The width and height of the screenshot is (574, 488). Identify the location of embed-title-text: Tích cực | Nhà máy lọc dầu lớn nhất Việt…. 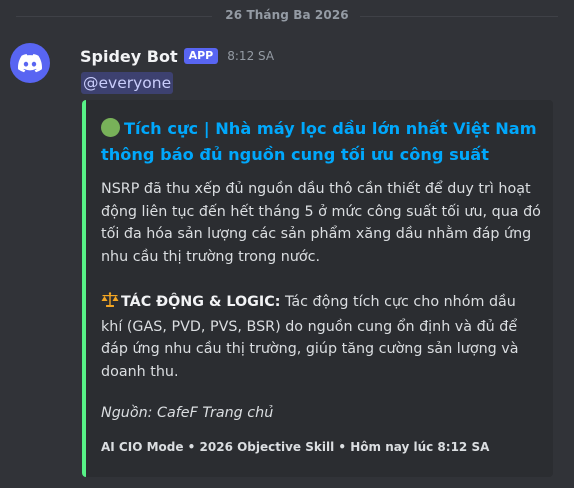
(319, 141).